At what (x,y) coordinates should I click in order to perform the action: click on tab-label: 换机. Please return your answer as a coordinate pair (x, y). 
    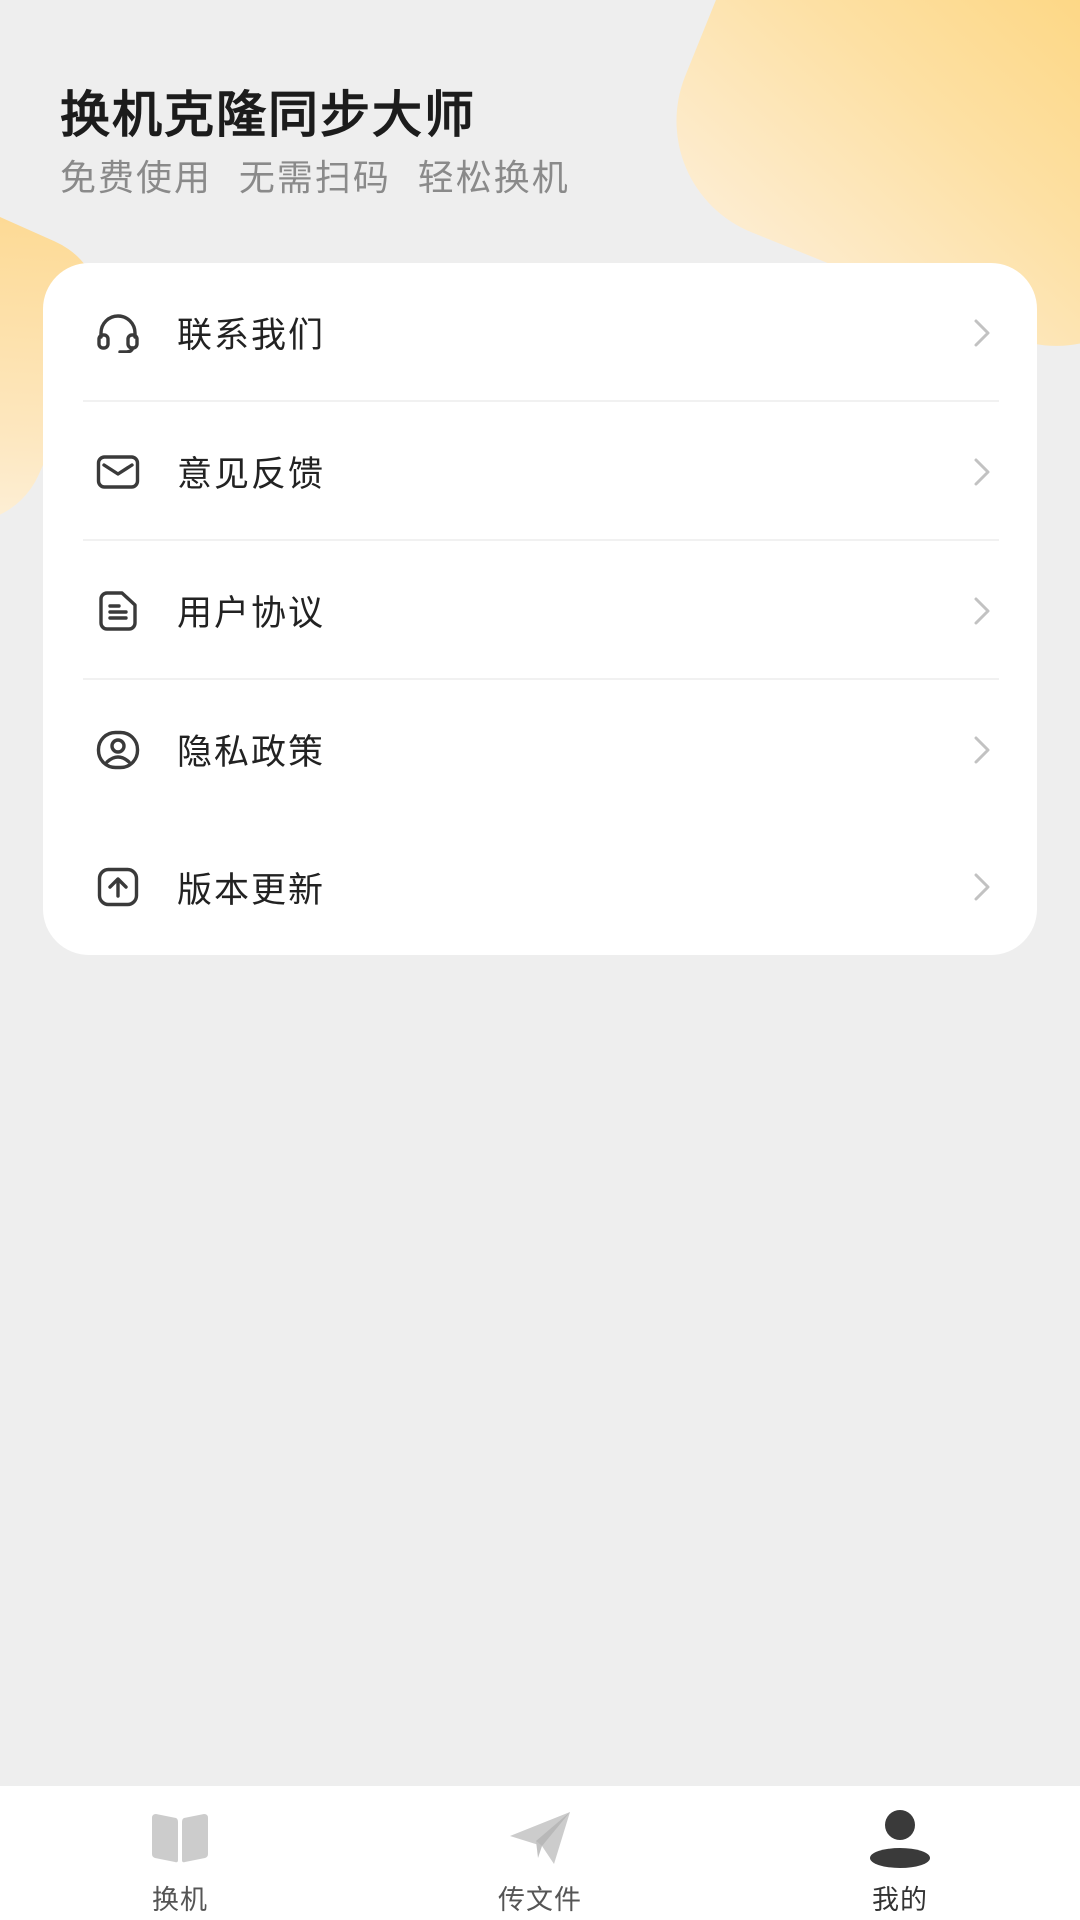
    Looking at the image, I should click on (180, 1900).